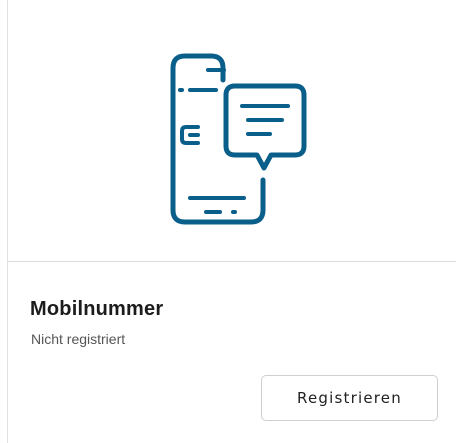 This screenshot has height=443, width=456. What do you see at coordinates (238, 139) in the screenshot?
I see `mobile-phone-message-icon` at bounding box center [238, 139].